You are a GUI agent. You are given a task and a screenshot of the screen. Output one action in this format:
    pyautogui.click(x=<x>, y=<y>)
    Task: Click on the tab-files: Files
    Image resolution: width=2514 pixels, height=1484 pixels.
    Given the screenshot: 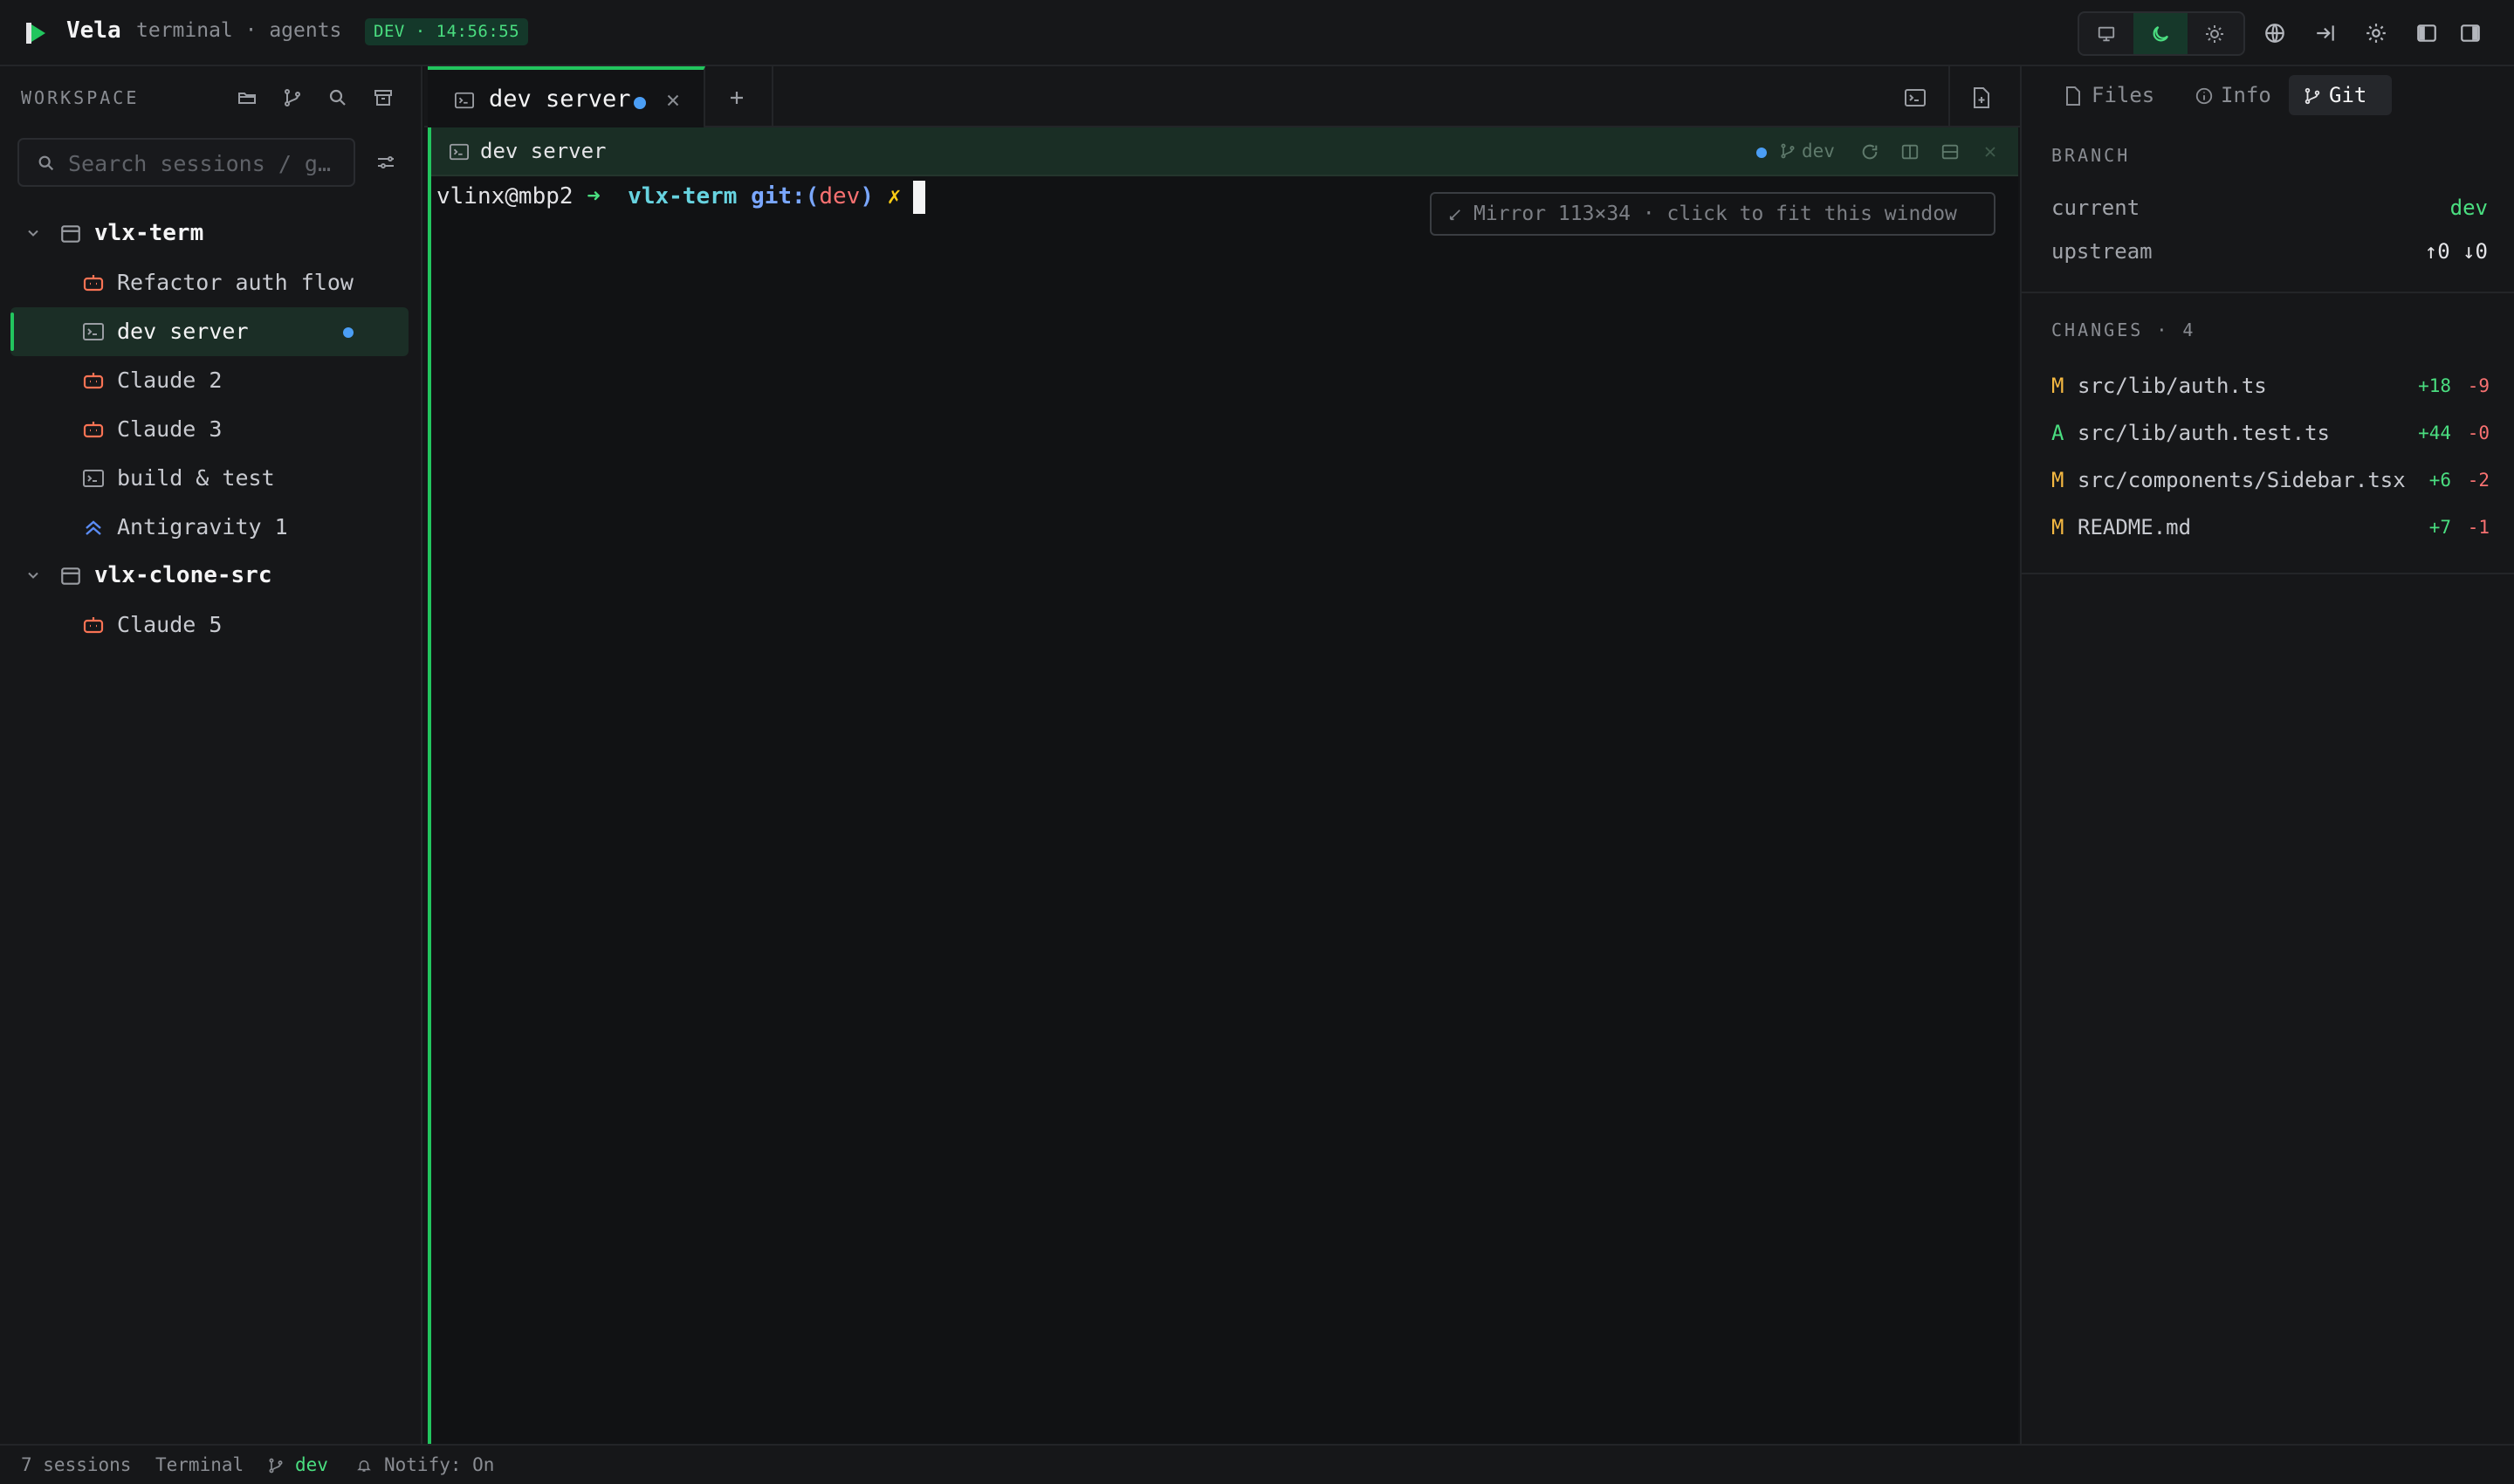 What is the action you would take?
    pyautogui.click(x=2106, y=95)
    